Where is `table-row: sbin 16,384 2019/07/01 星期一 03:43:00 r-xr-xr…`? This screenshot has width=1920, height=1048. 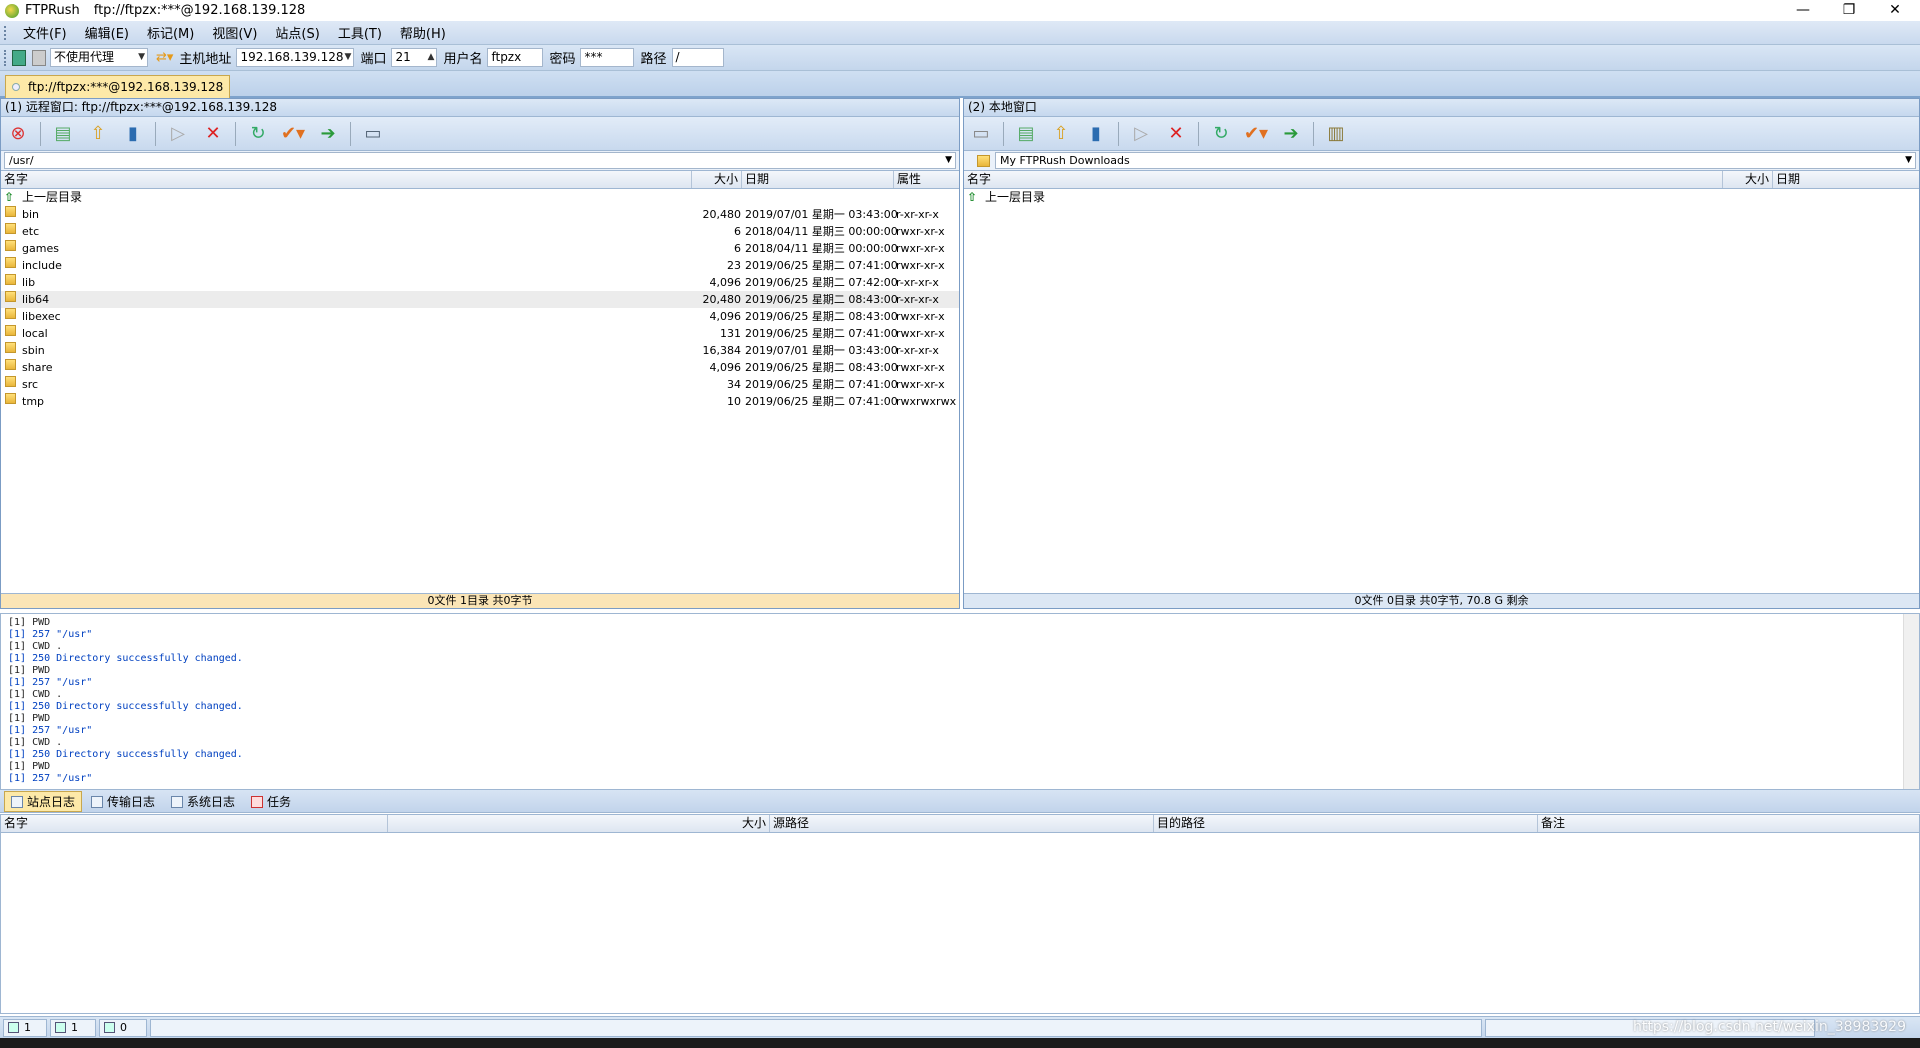
table-row: sbin 16,384 2019/07/01 星期一 03:43:00 r-xr-xr… is located at coordinates (480, 350).